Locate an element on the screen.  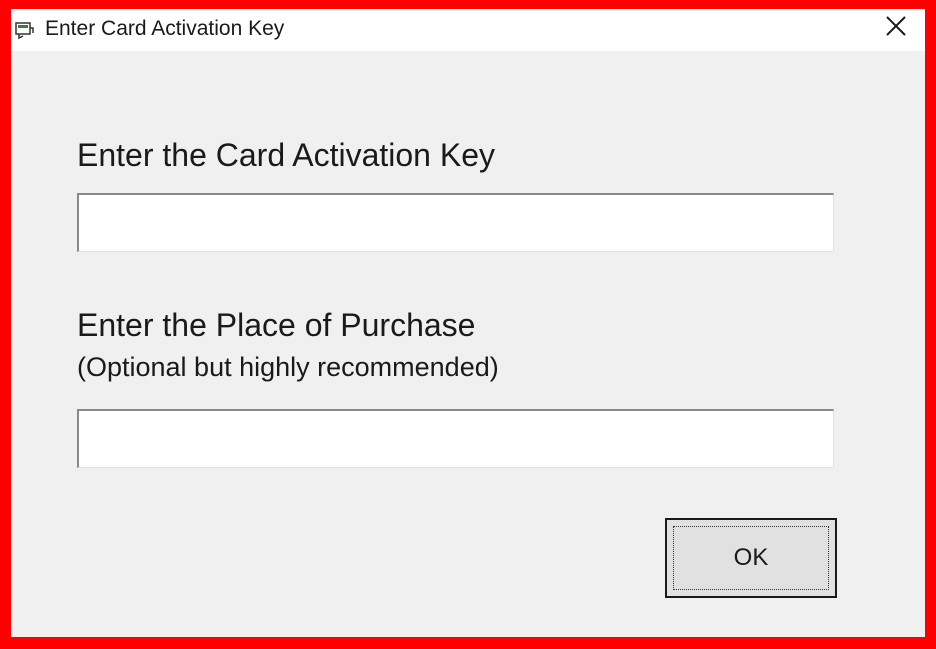
window-title: Enter Card Activation Key is located at coordinates (165, 28).